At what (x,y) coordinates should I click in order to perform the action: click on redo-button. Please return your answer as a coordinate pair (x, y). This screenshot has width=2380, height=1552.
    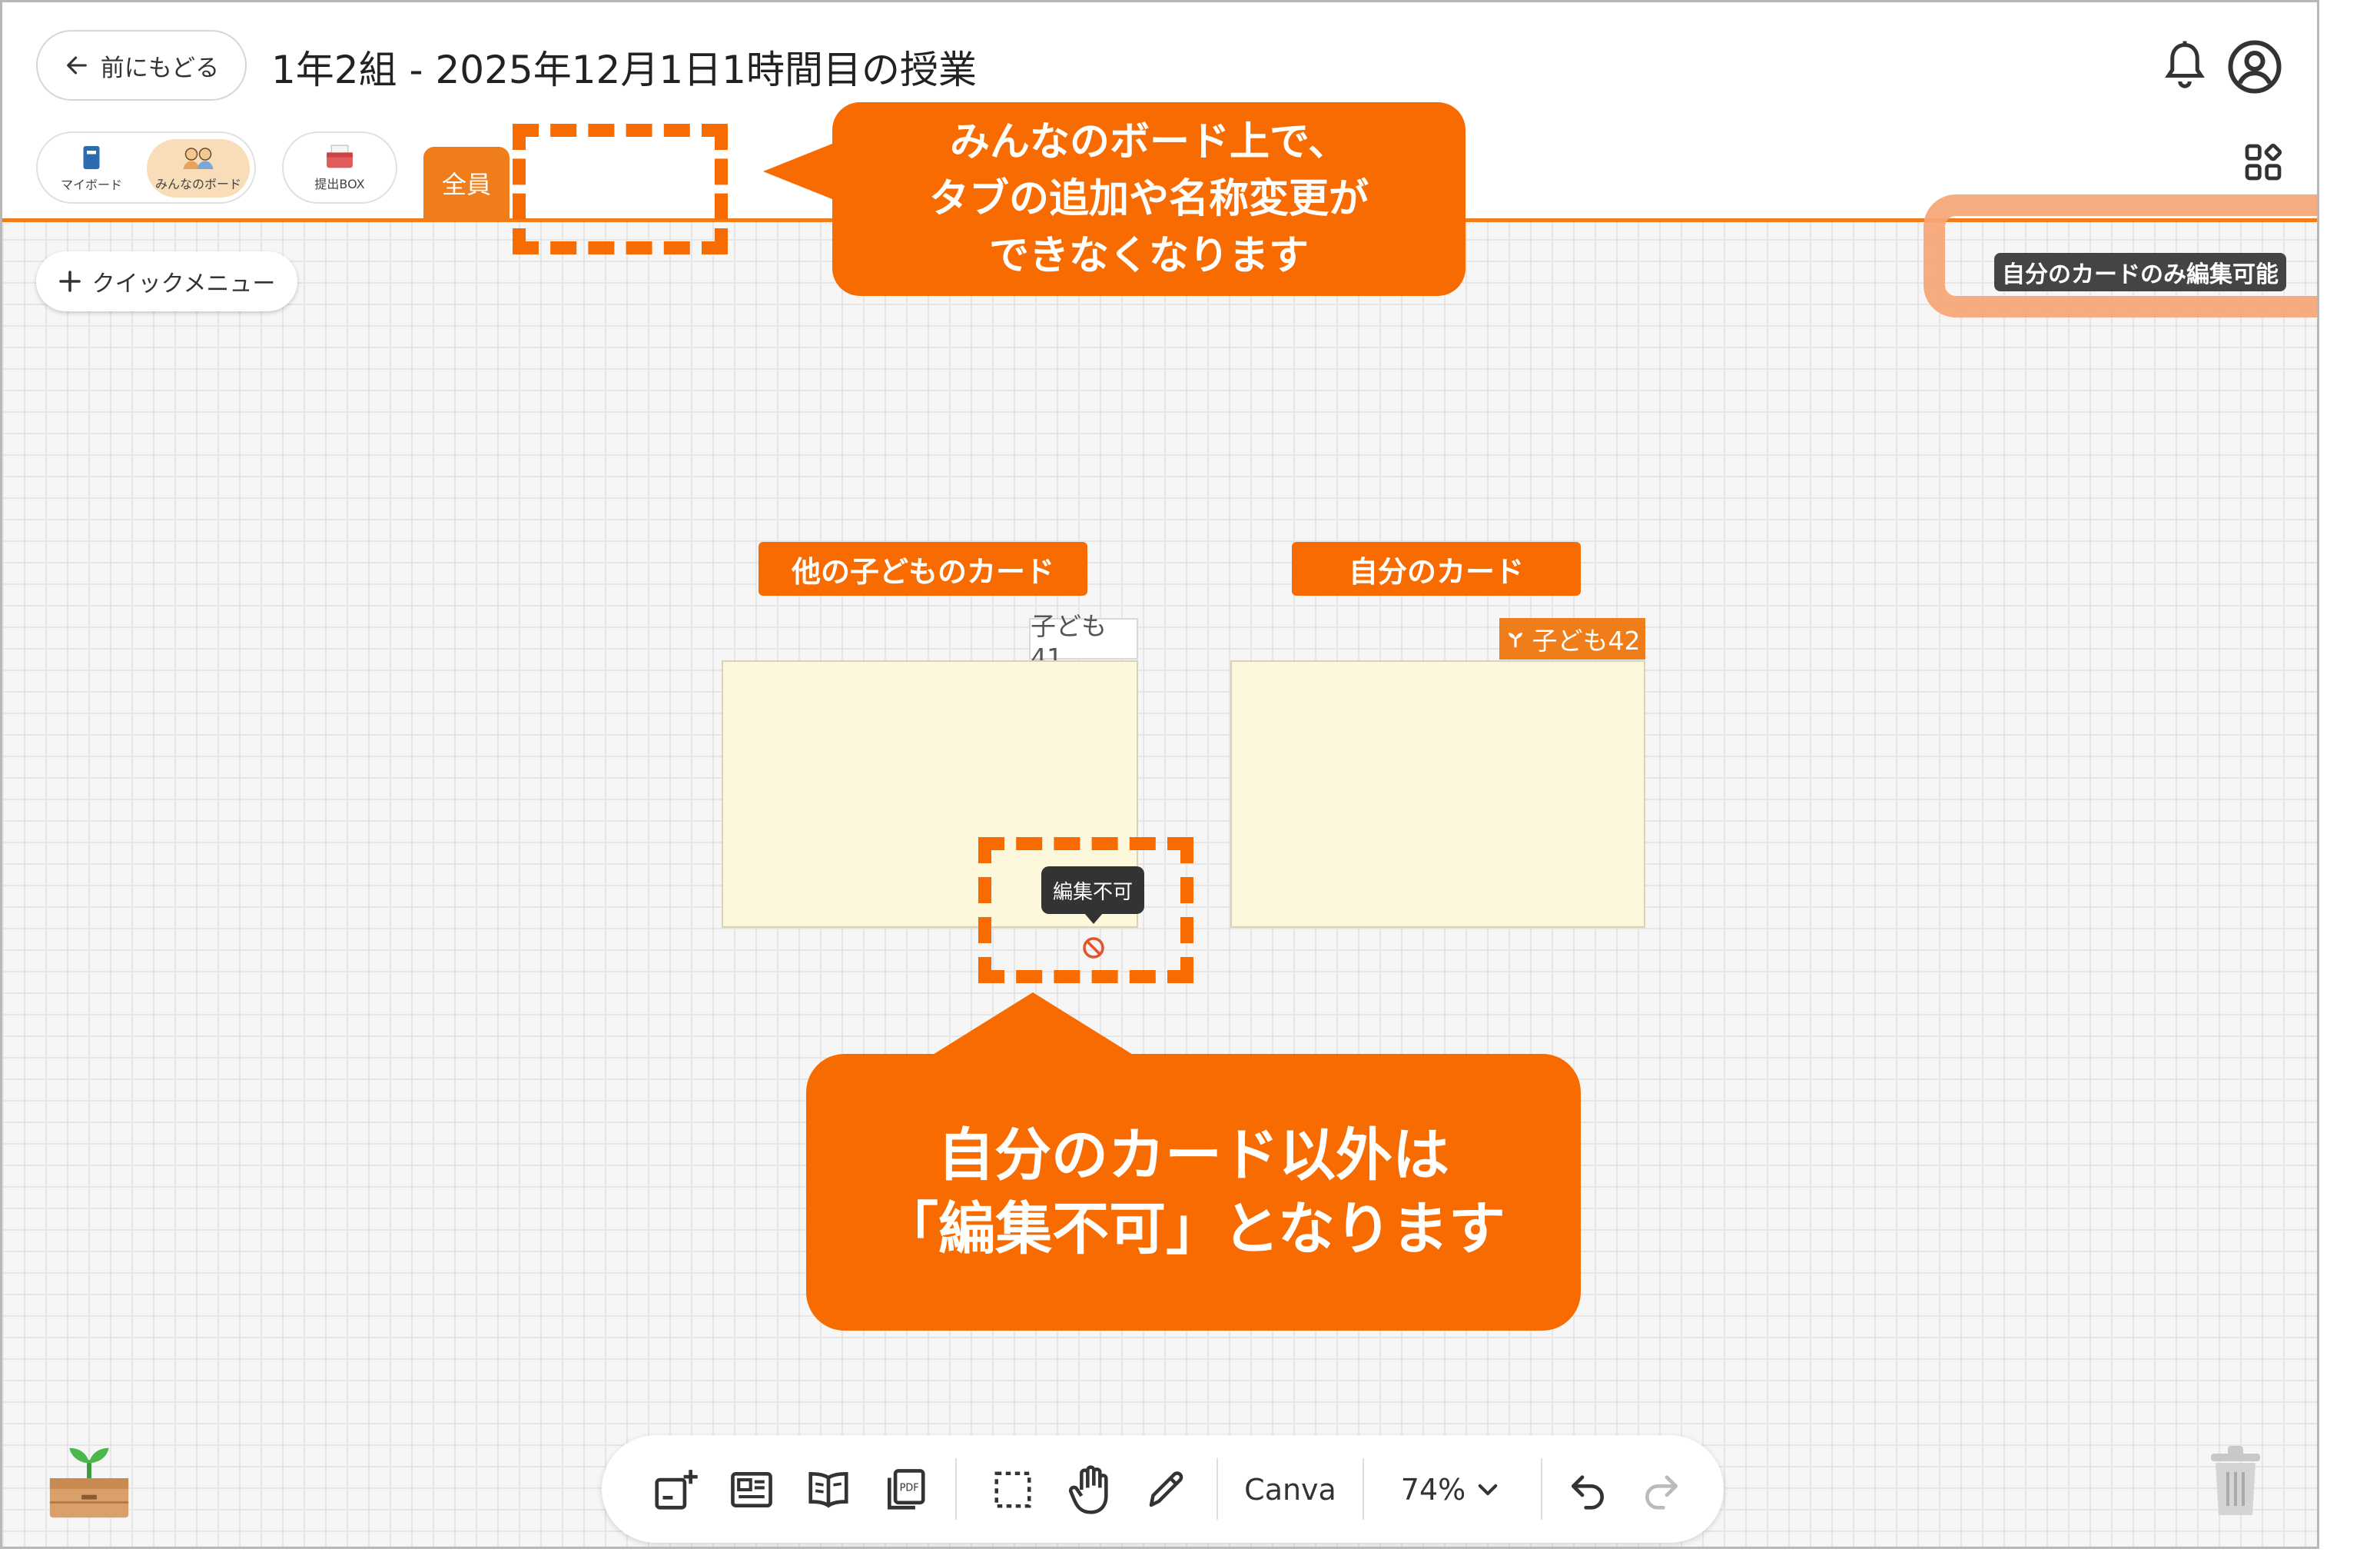
    Looking at the image, I should click on (1661, 1490).